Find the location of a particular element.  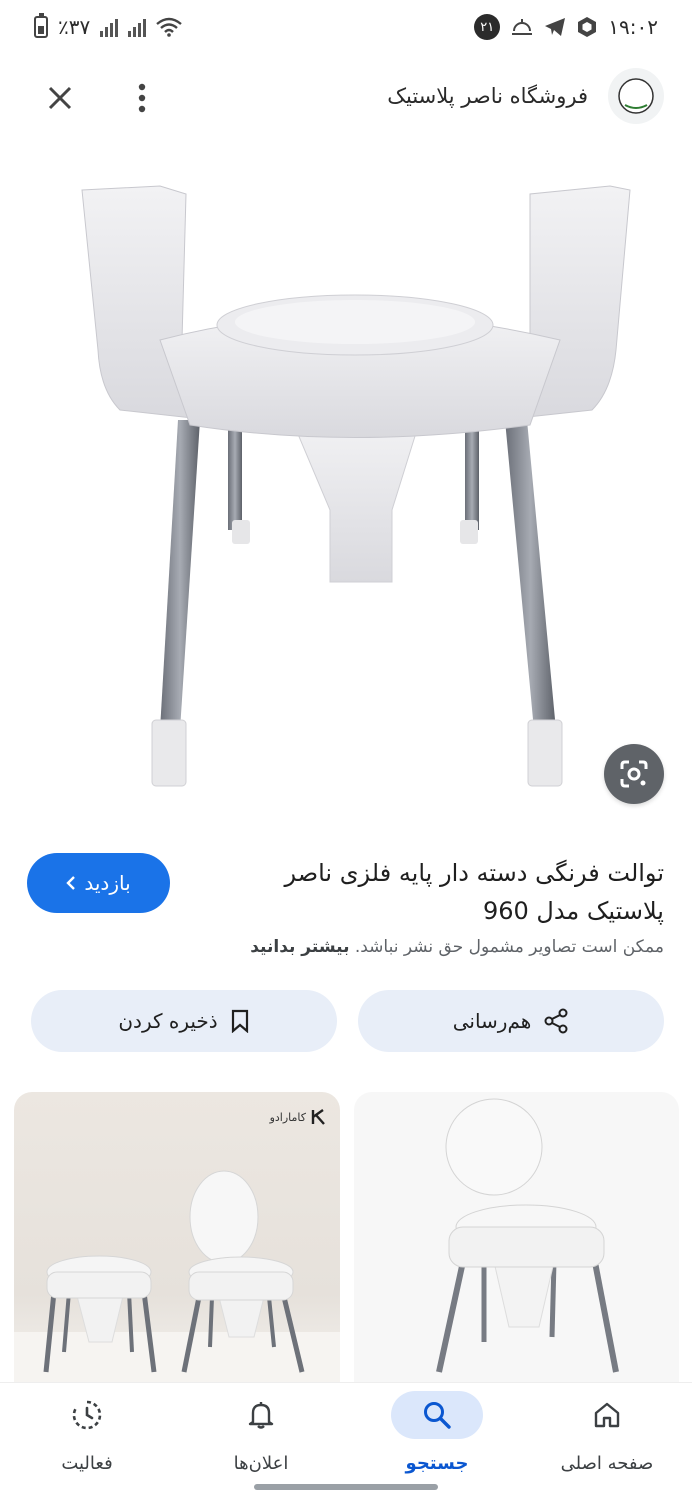

visit-button: بازدید is located at coordinates (98, 883).